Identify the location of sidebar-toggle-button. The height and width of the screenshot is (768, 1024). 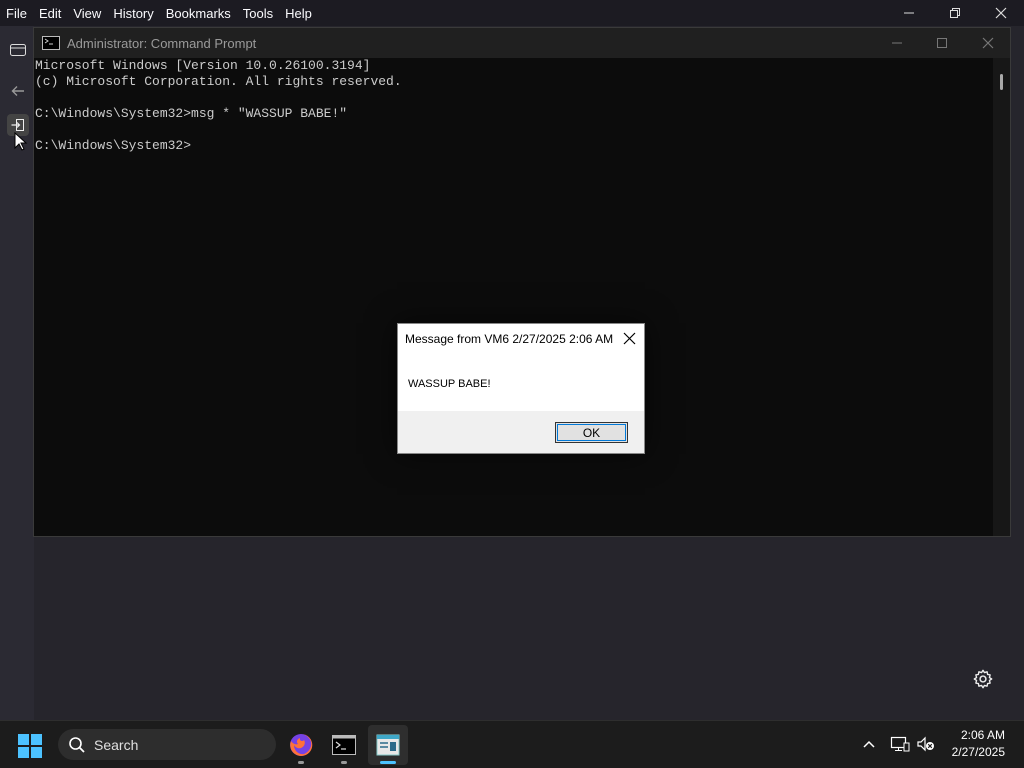
(18, 50).